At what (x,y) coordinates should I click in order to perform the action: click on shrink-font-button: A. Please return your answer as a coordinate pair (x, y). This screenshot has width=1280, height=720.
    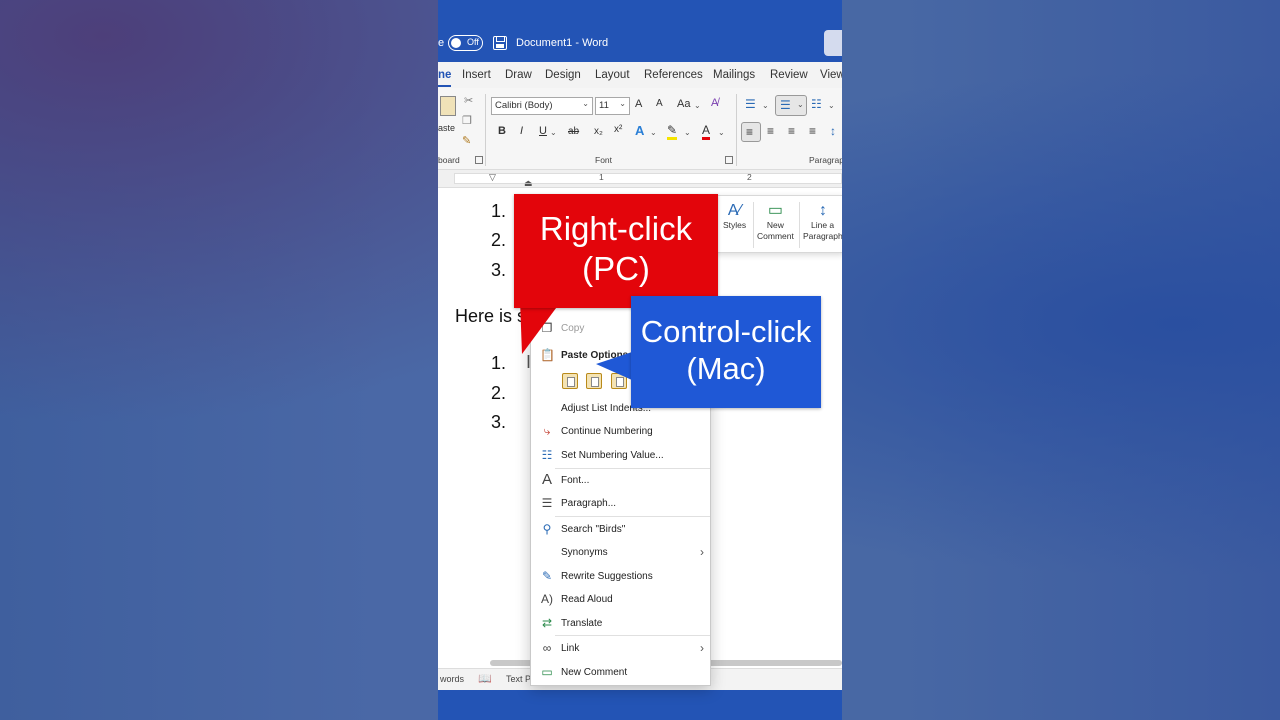
    Looking at the image, I should click on (659, 103).